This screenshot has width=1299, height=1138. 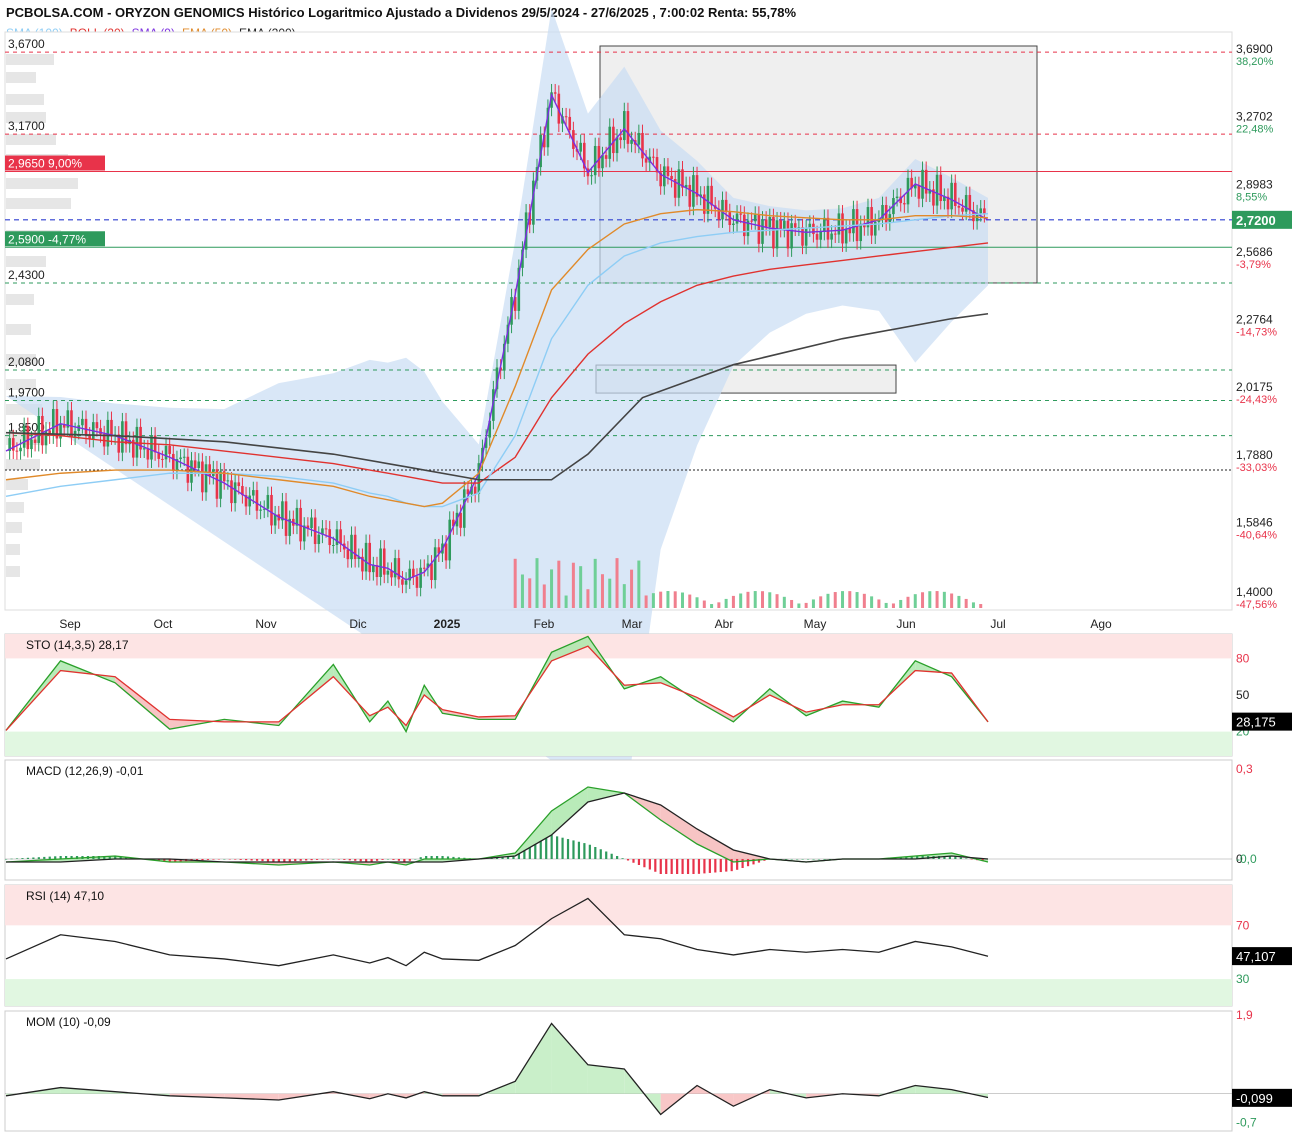 What do you see at coordinates (1254, 1098) in the screenshot?
I see `MOM-value-label: -0,099` at bounding box center [1254, 1098].